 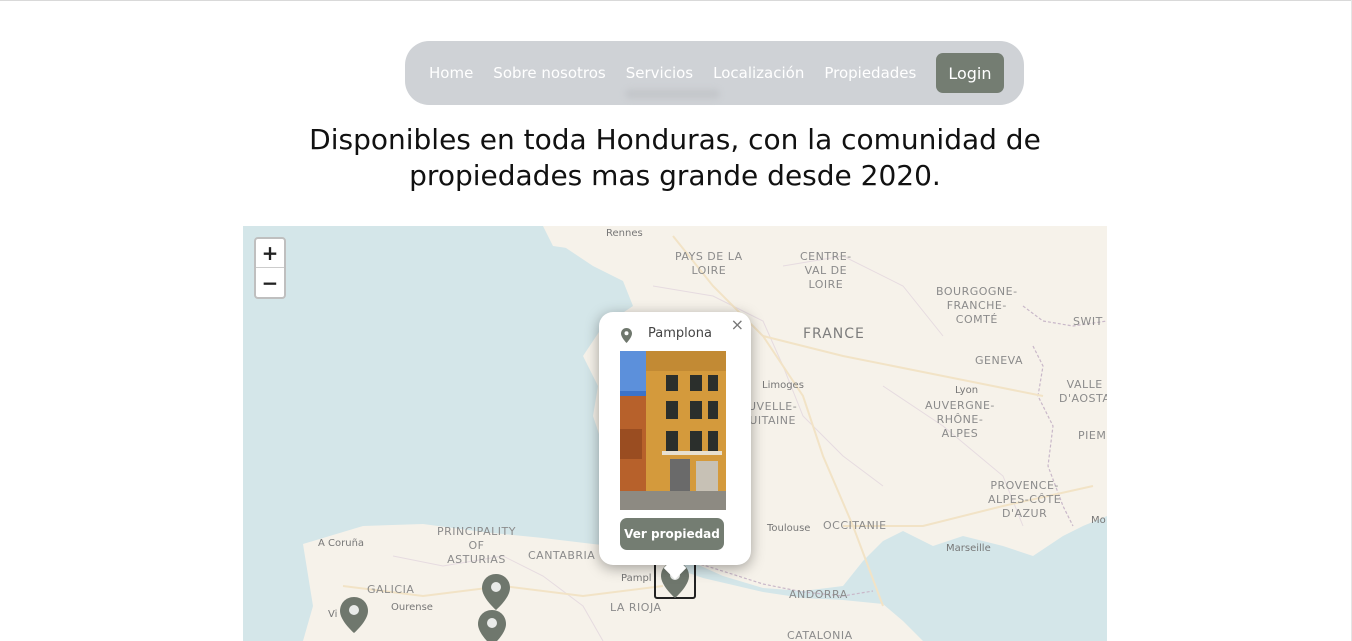 I want to click on map-label-france: FRANCE, so click(x=834, y=334).